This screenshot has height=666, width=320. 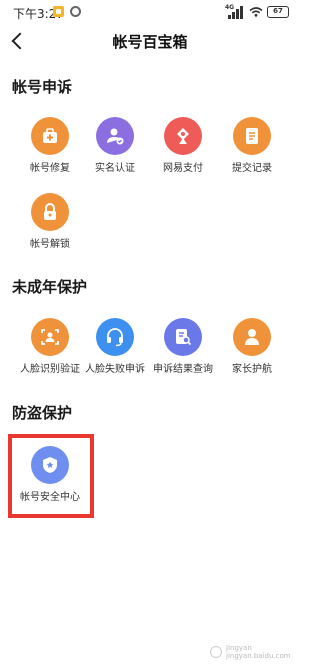 I want to click on tile-account-unlock: 帐号解锁, so click(x=50, y=223).